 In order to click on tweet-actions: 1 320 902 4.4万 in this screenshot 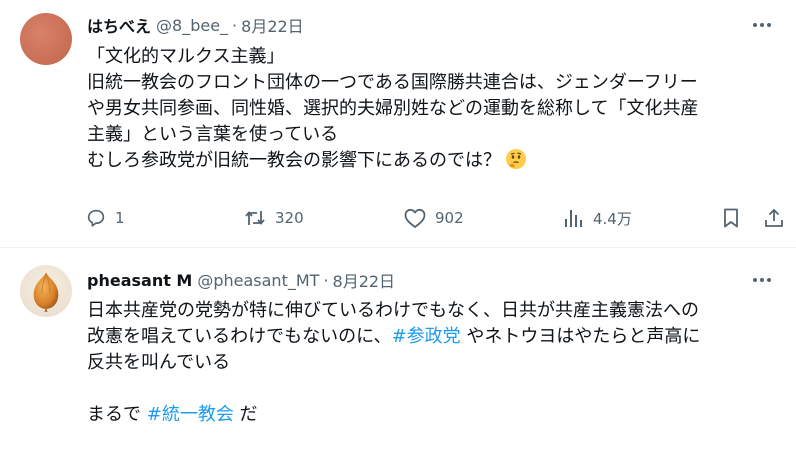, I will do `click(435, 218)`.